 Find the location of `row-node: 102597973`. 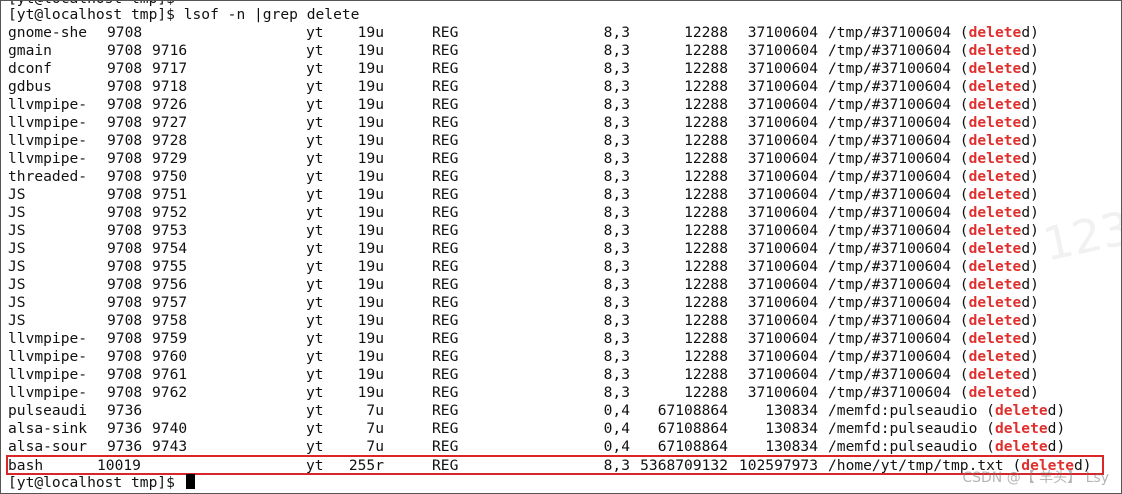

row-node: 102597973 is located at coordinates (778, 465).